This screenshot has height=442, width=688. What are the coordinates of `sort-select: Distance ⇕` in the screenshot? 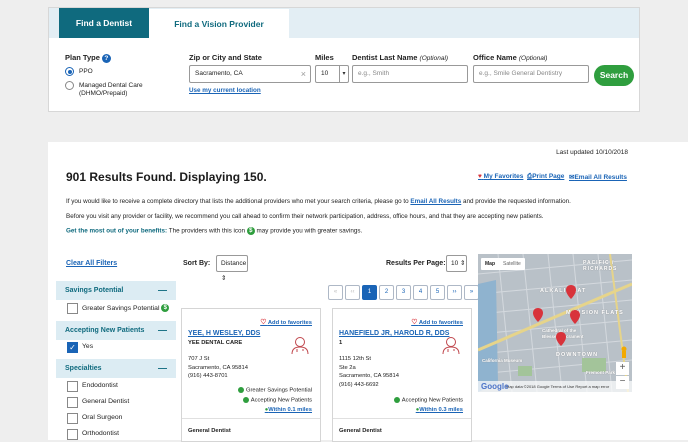 It's located at (232, 268).